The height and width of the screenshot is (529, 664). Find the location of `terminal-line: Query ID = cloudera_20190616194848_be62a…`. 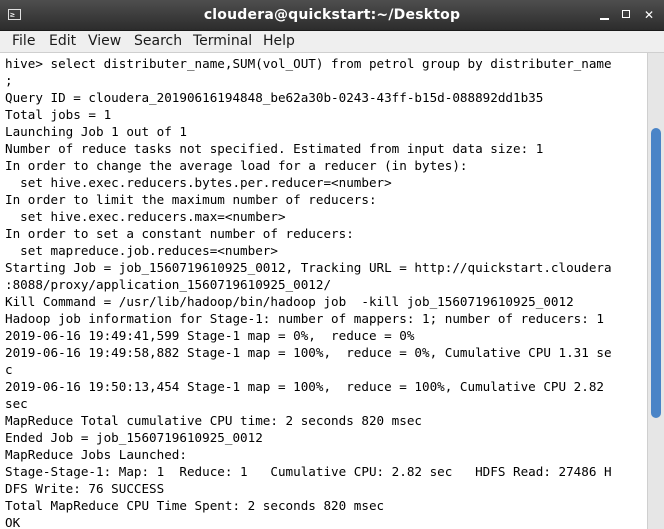

terminal-line: Query ID = cloudera_20190616194848_be62a… is located at coordinates (274, 97).